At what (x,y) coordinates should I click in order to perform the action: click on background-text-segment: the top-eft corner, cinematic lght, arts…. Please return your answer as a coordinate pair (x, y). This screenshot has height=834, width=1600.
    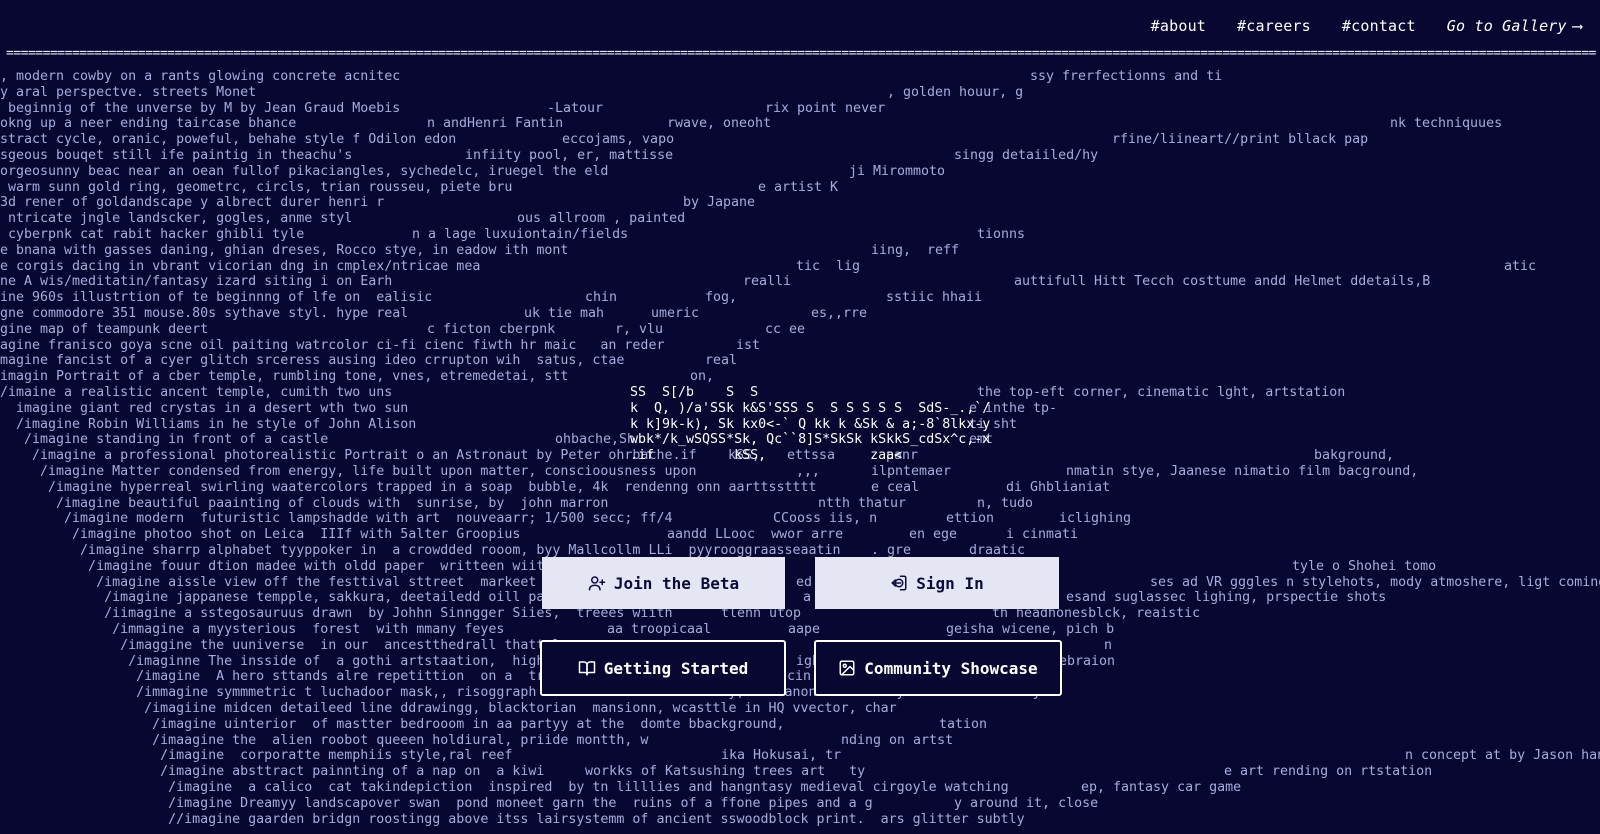
    Looking at the image, I should click on (1161, 392).